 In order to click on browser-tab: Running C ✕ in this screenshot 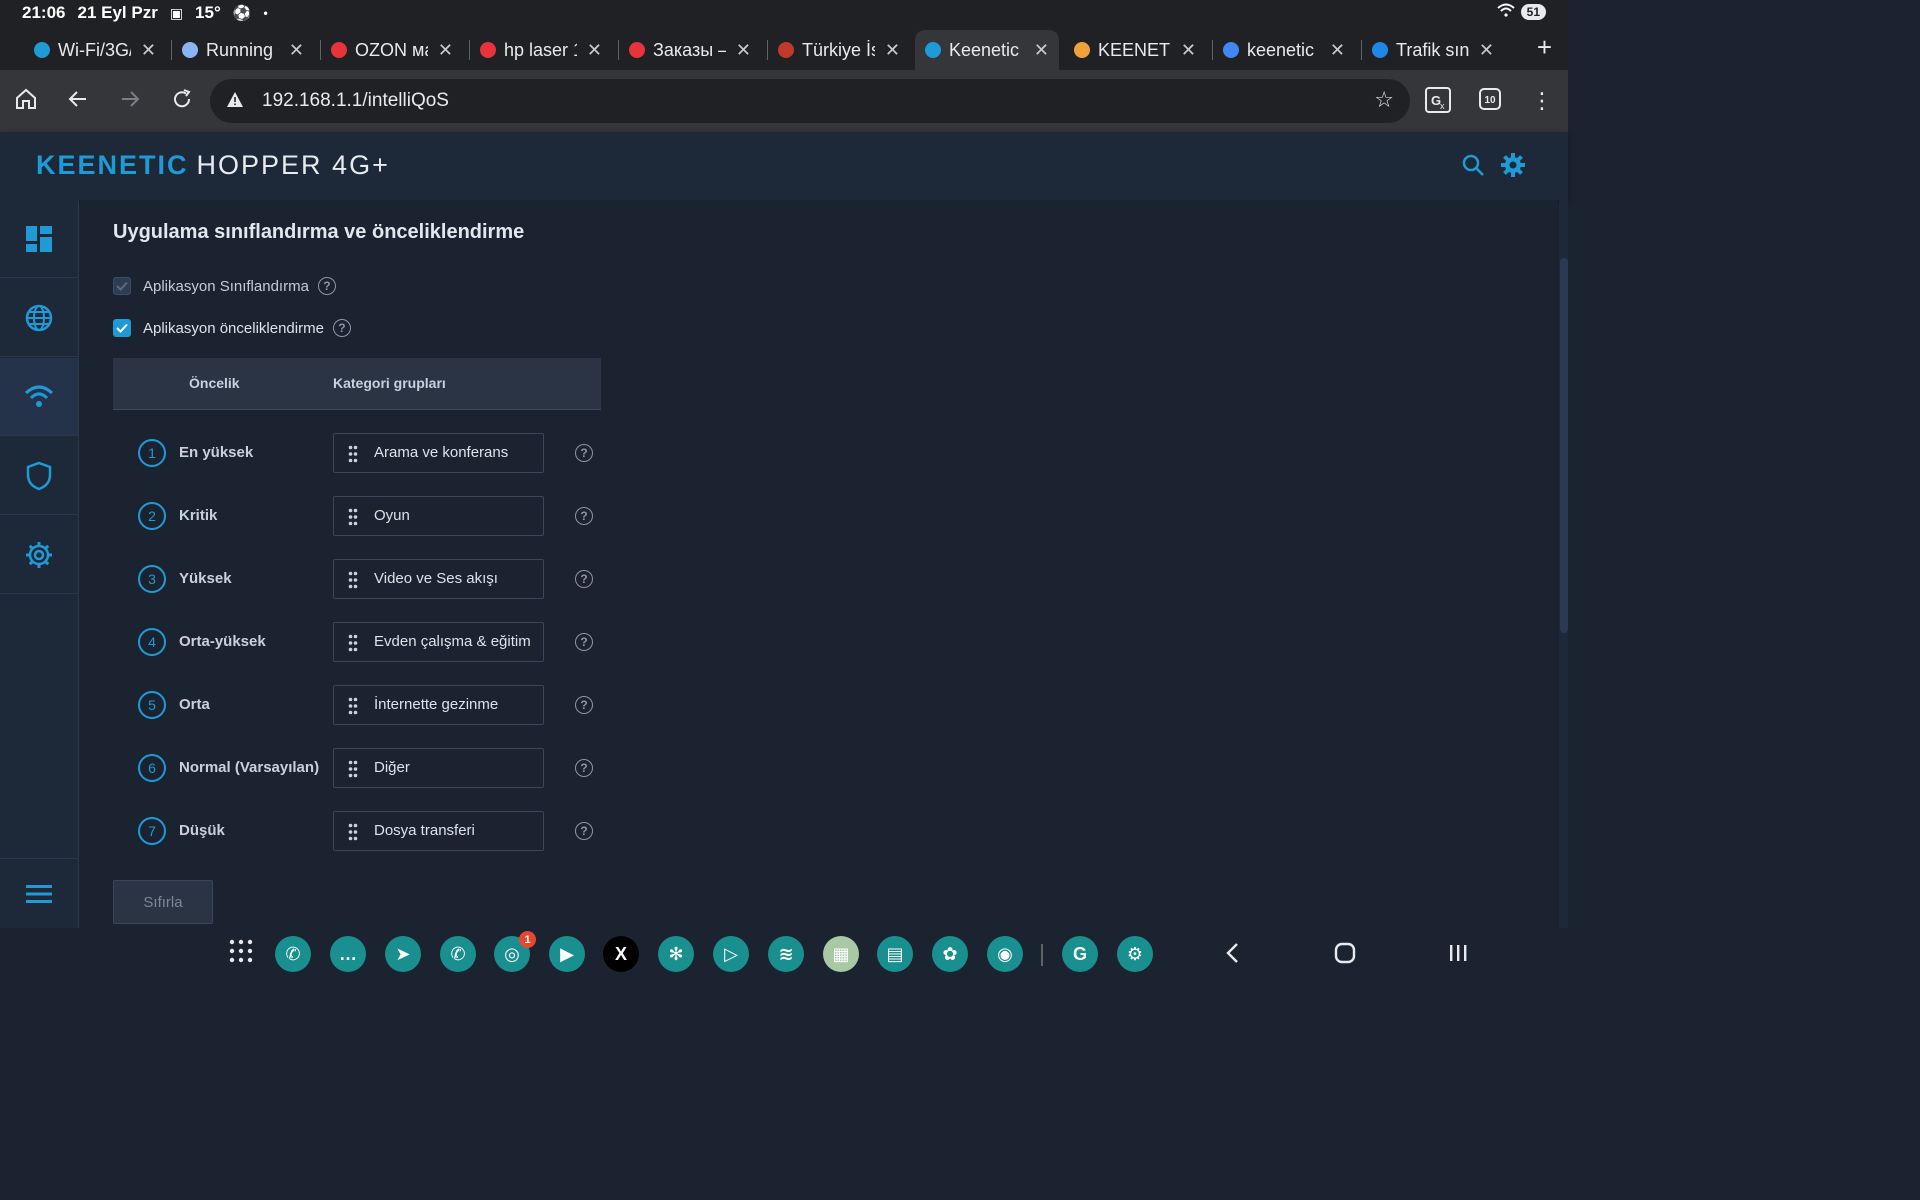, I will do `click(243, 50)`.